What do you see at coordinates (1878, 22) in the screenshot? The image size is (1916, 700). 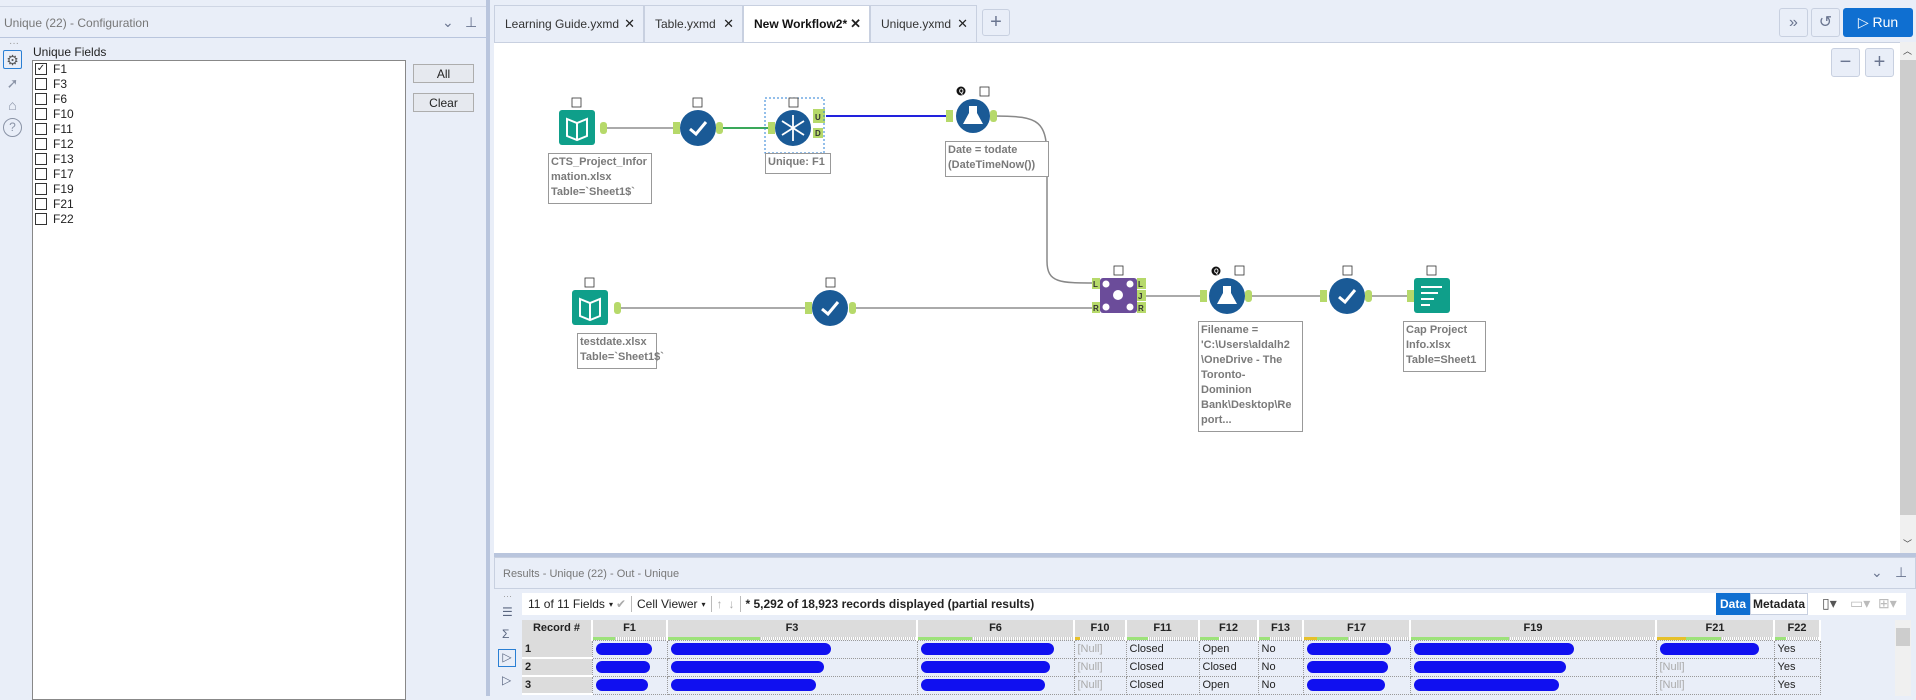 I see `run-button: ▷ Run` at bounding box center [1878, 22].